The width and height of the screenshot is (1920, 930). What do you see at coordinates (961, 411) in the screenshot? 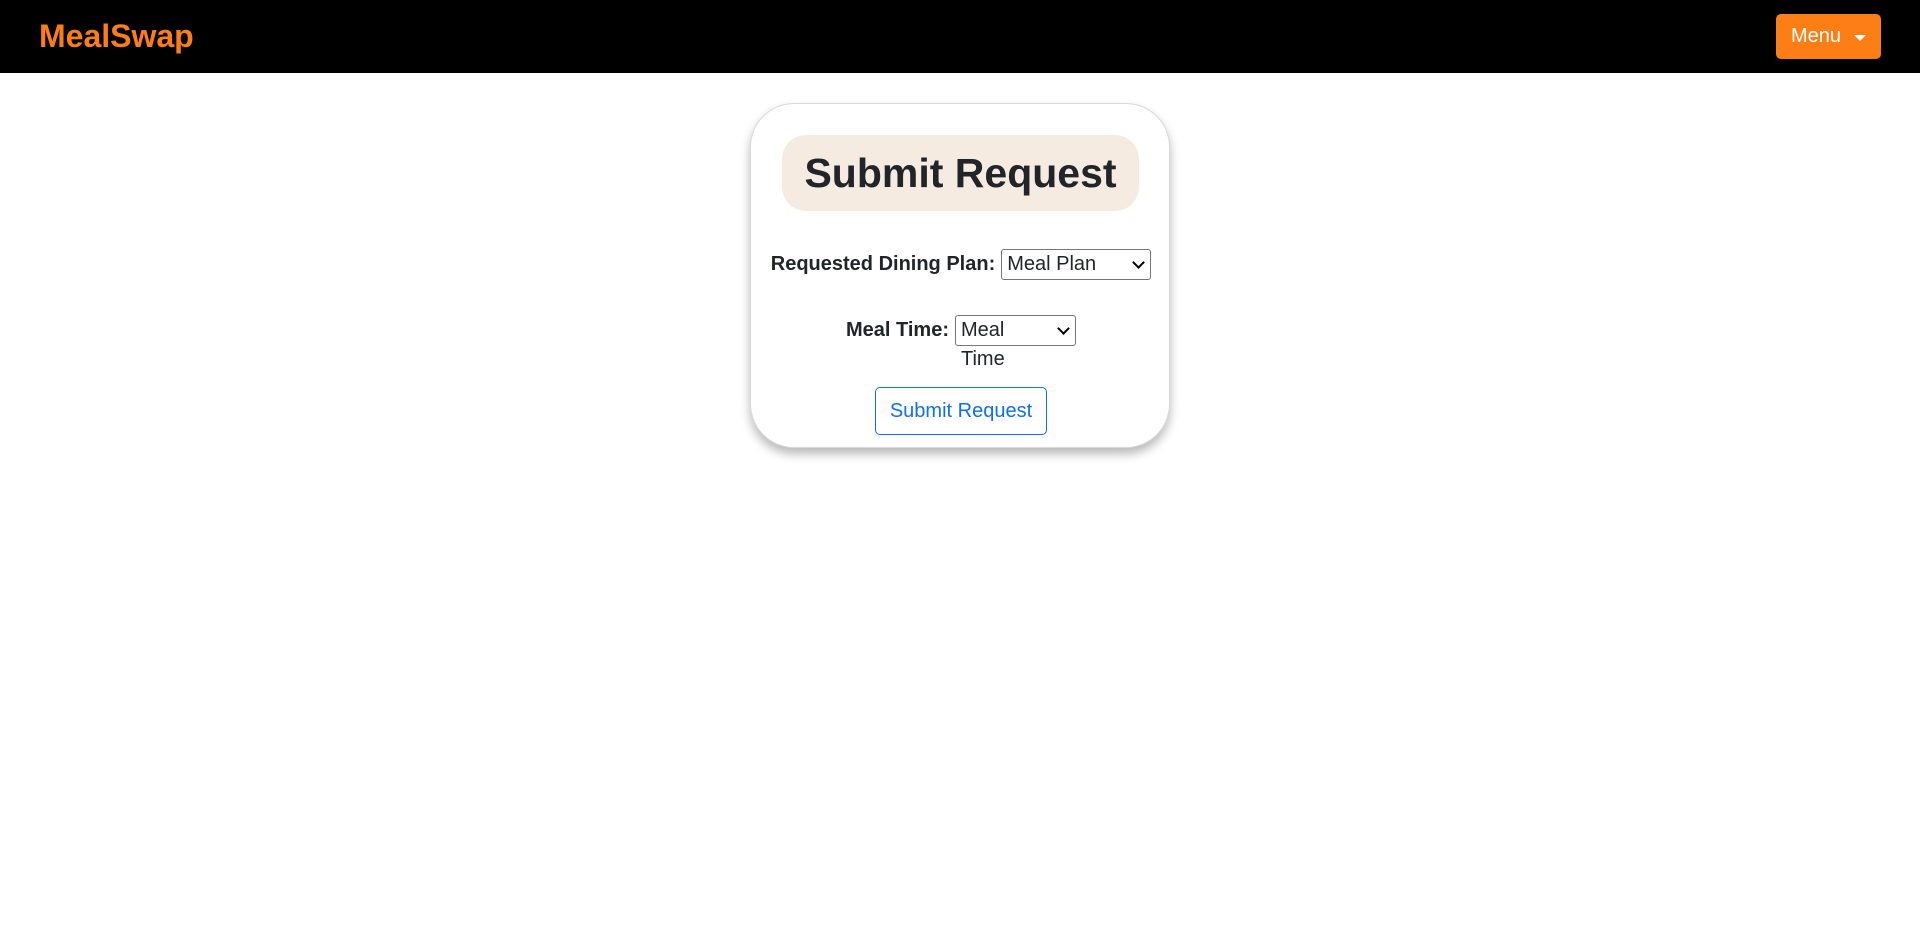
I see `submit-request-button: Submit Request` at bounding box center [961, 411].